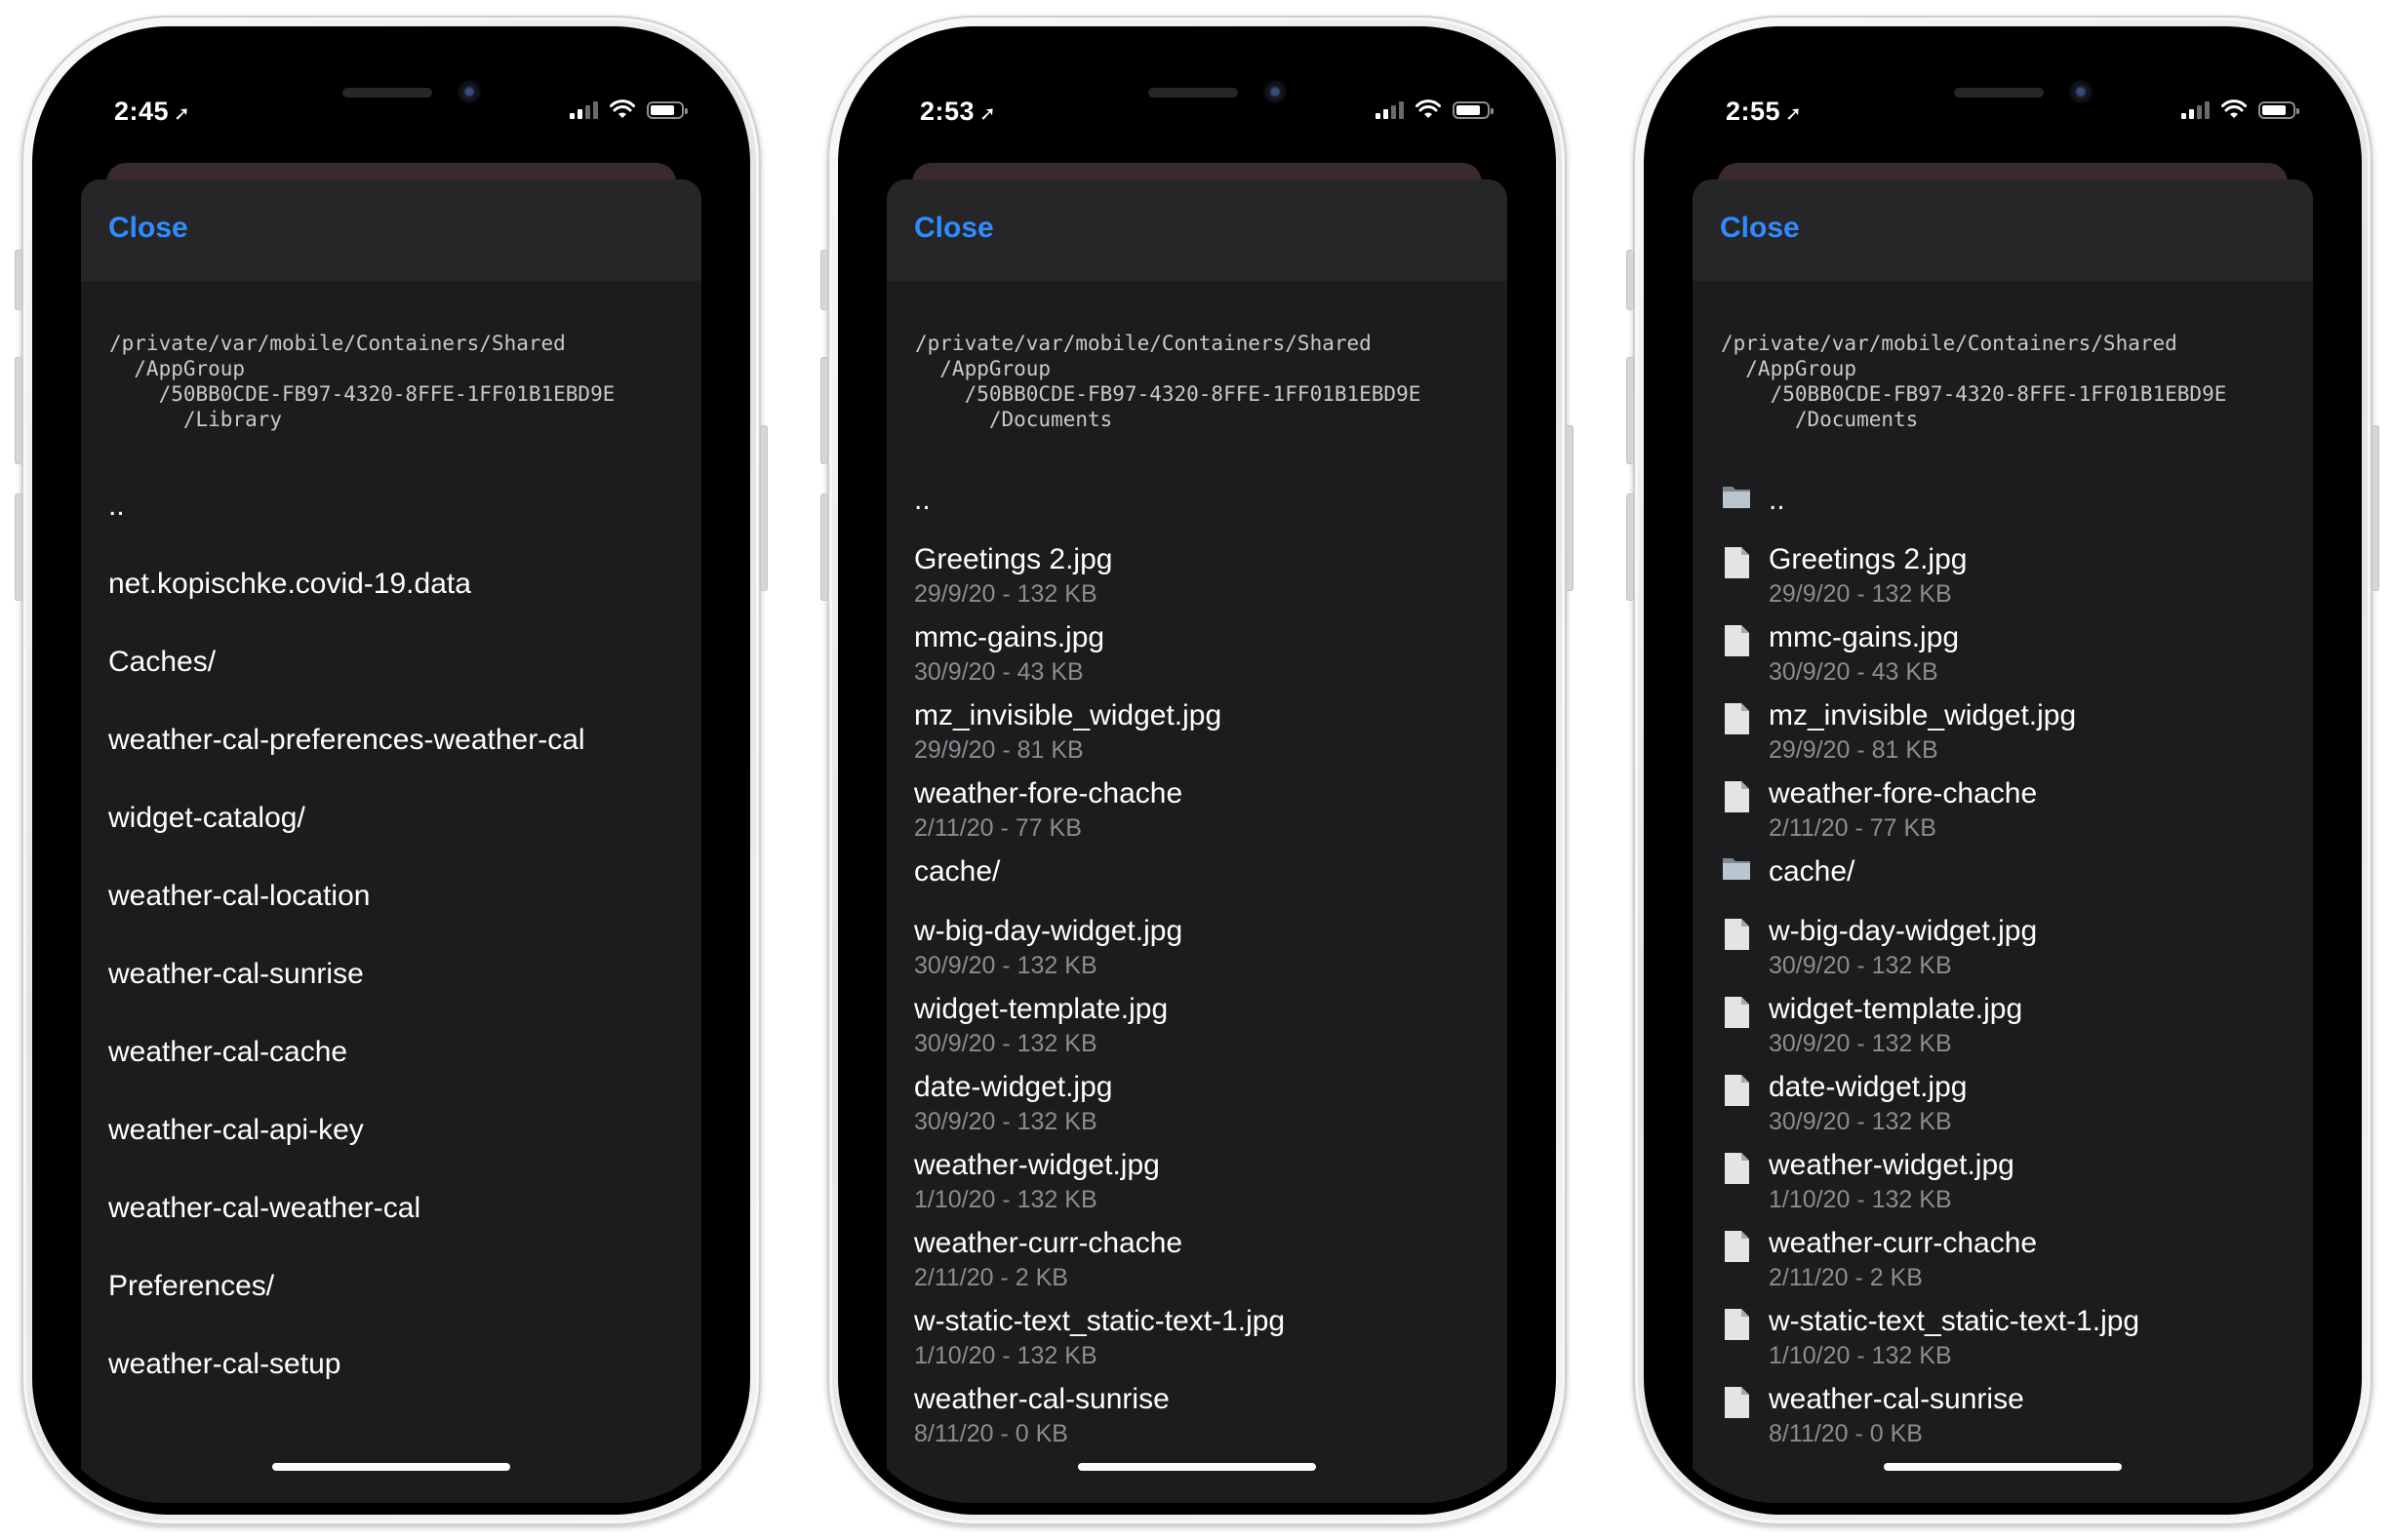 The image size is (2392, 1540). What do you see at coordinates (391, 102) in the screenshot?
I see `status-bar: 2:45 ➚` at bounding box center [391, 102].